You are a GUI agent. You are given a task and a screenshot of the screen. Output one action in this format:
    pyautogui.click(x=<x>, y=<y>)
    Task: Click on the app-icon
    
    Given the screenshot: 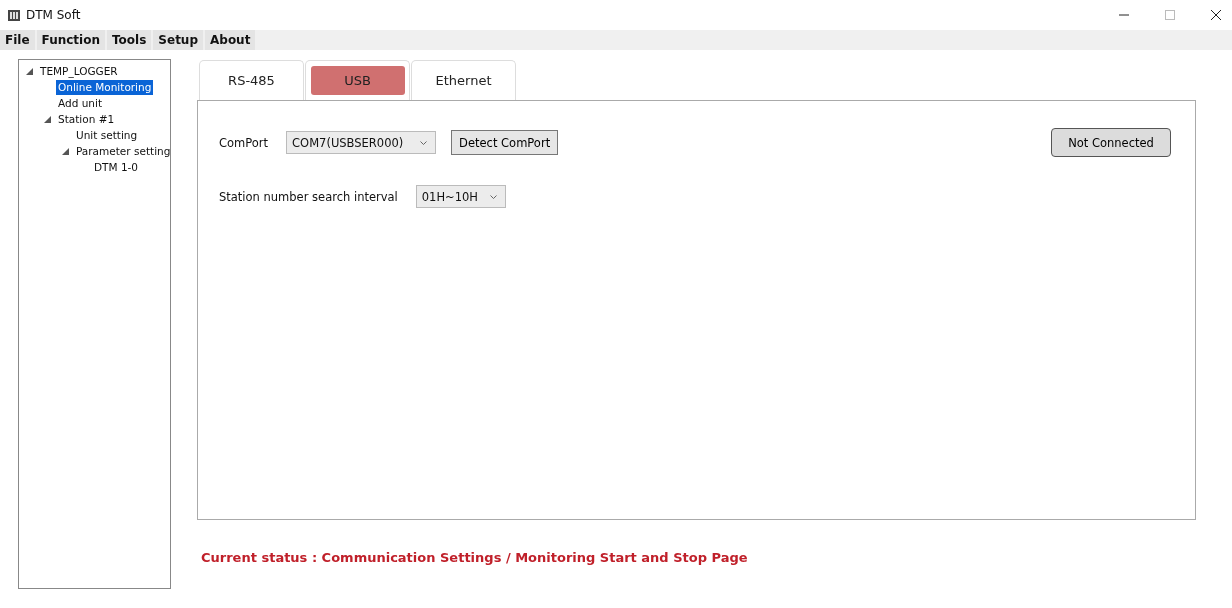 What is the action you would take?
    pyautogui.click(x=14, y=15)
    